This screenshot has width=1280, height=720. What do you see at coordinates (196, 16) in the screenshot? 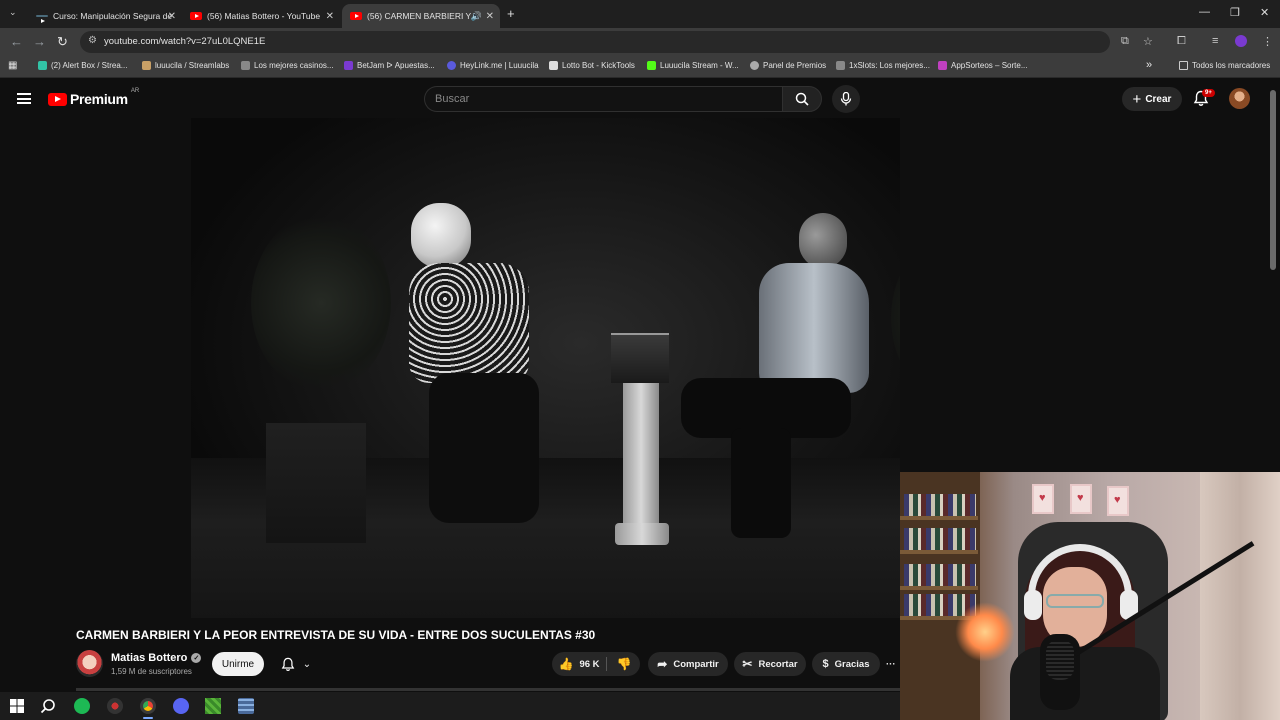
I see `youtube-favicon-icon` at bounding box center [196, 16].